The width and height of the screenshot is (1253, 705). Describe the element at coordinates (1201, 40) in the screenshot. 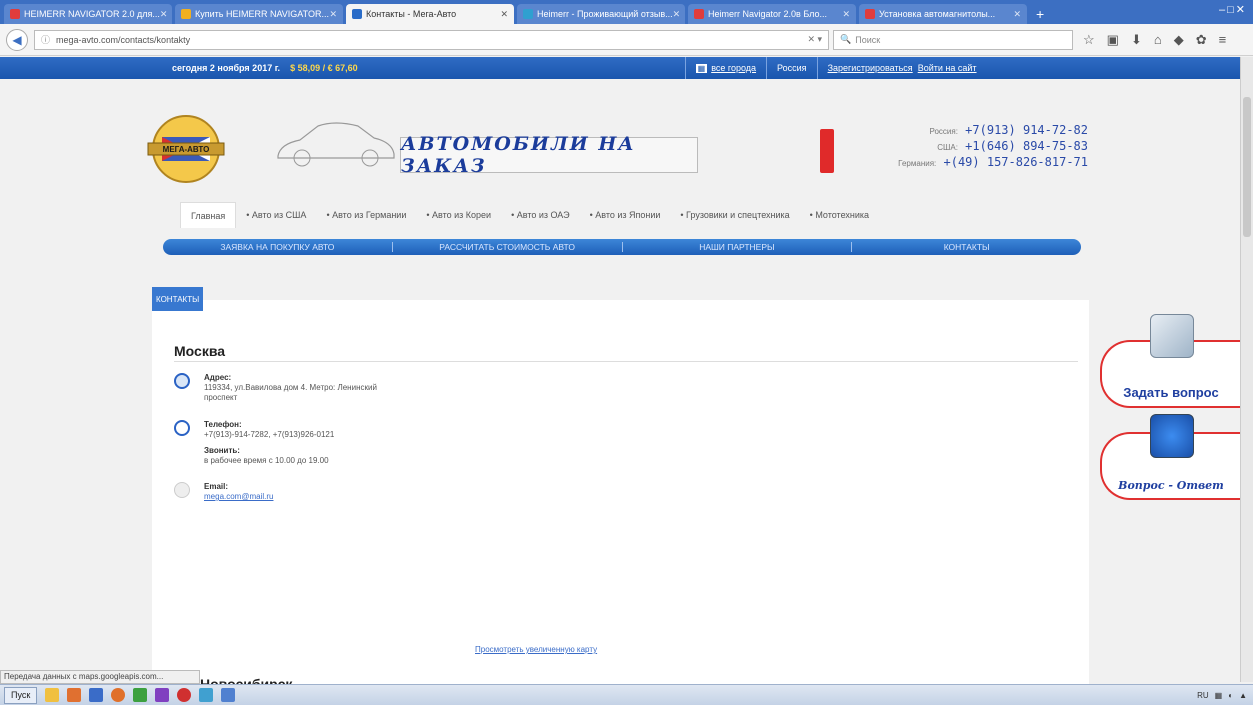

I see `extension-icon: ✿` at that location.